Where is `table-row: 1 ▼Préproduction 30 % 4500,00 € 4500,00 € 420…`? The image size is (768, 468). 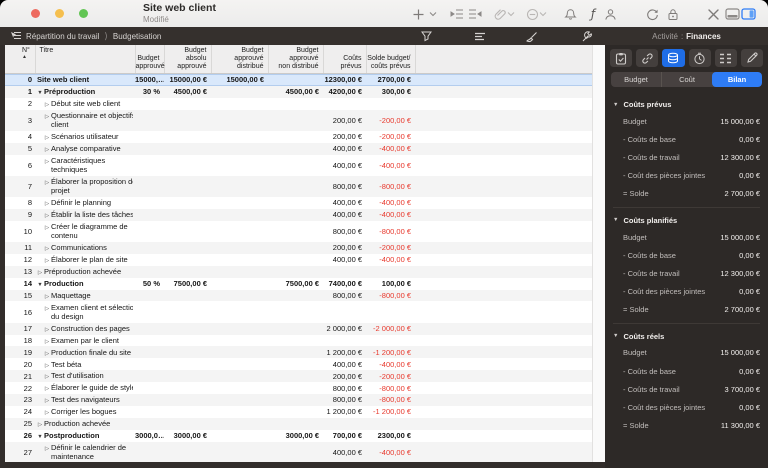 table-row: 1 ▼Préproduction 30 % 4500,00 € 4500,00 € 420… is located at coordinates (298, 91).